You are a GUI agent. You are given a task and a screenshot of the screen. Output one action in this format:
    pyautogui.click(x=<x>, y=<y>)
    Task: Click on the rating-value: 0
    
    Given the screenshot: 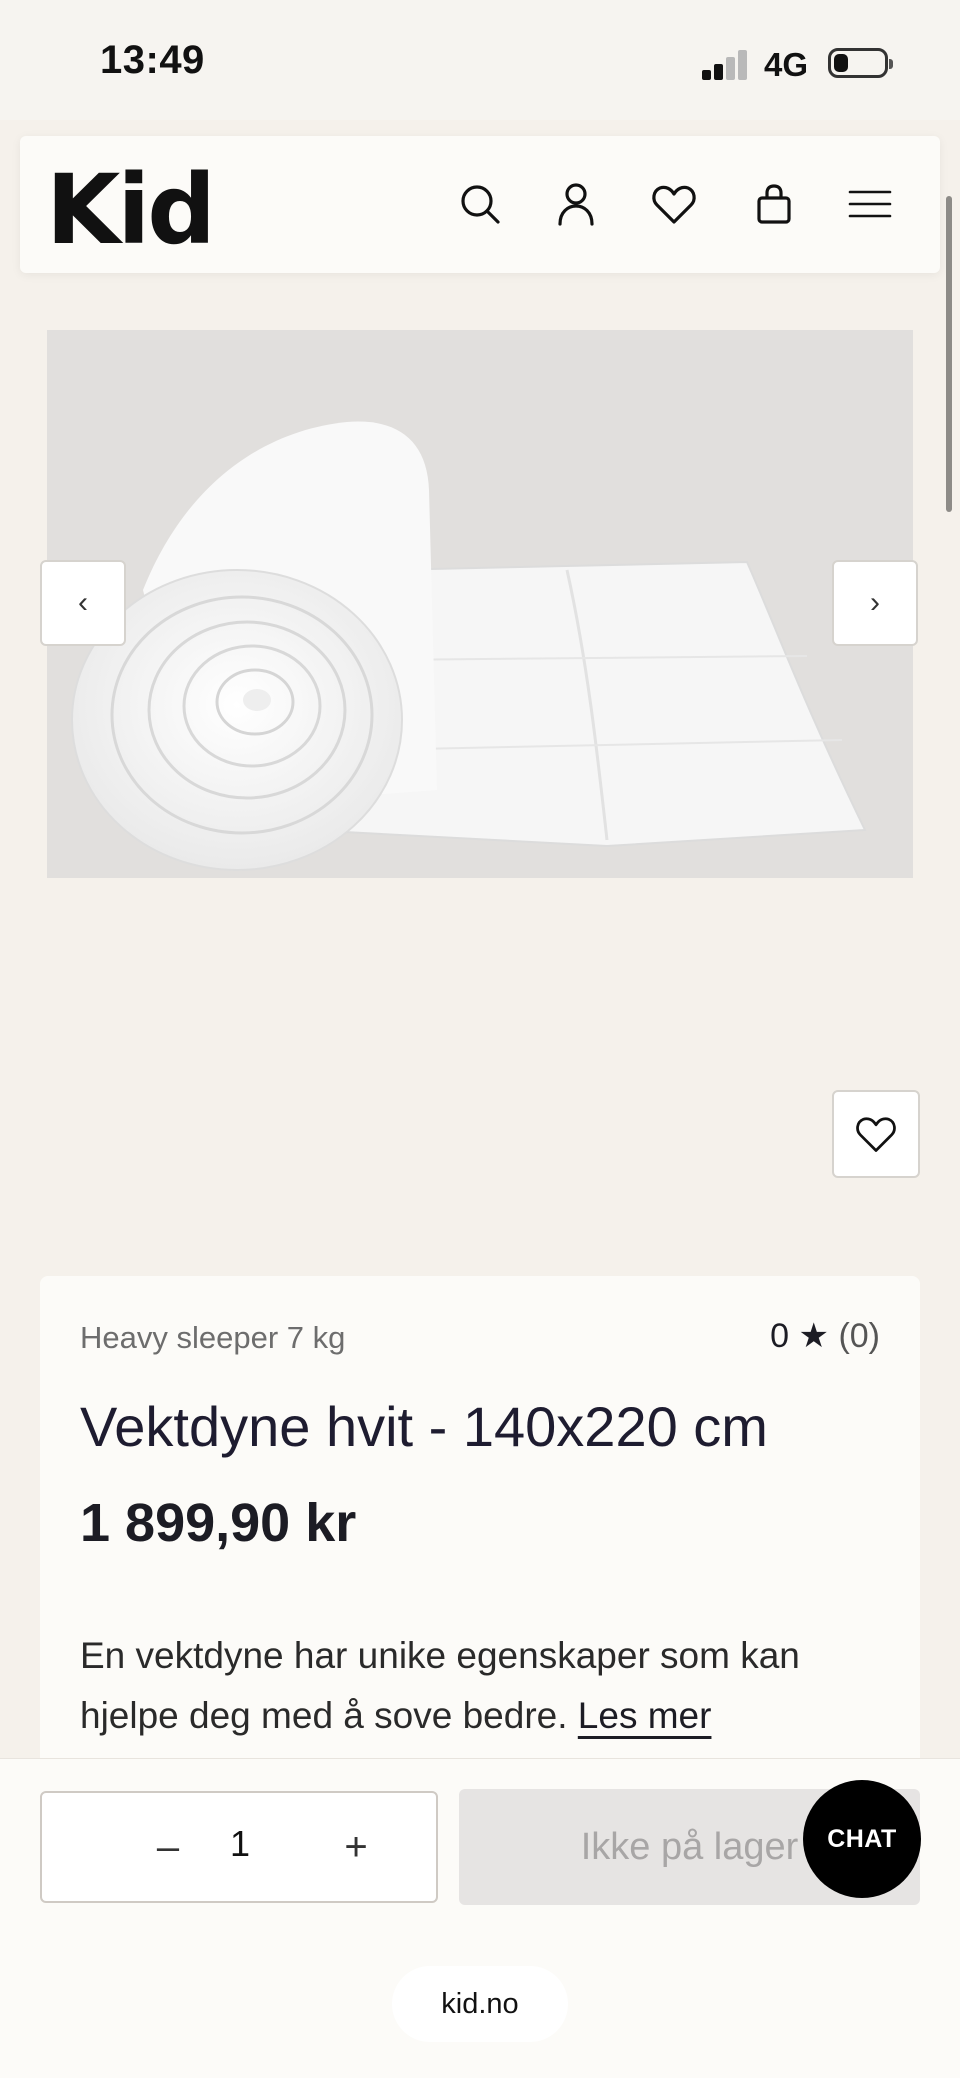 What is the action you would take?
    pyautogui.click(x=780, y=1336)
    